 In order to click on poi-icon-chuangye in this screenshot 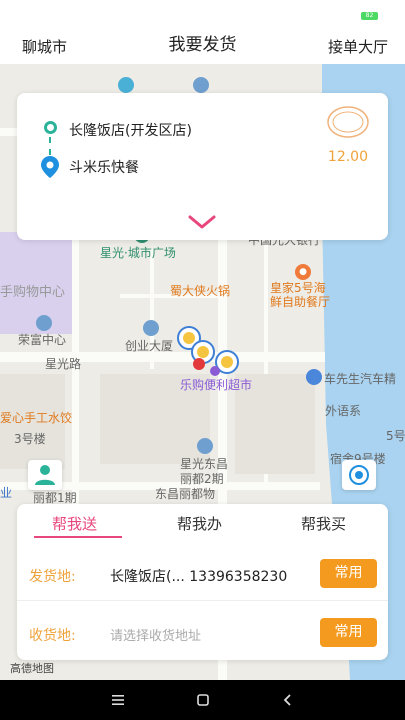, I will do `click(151, 328)`.